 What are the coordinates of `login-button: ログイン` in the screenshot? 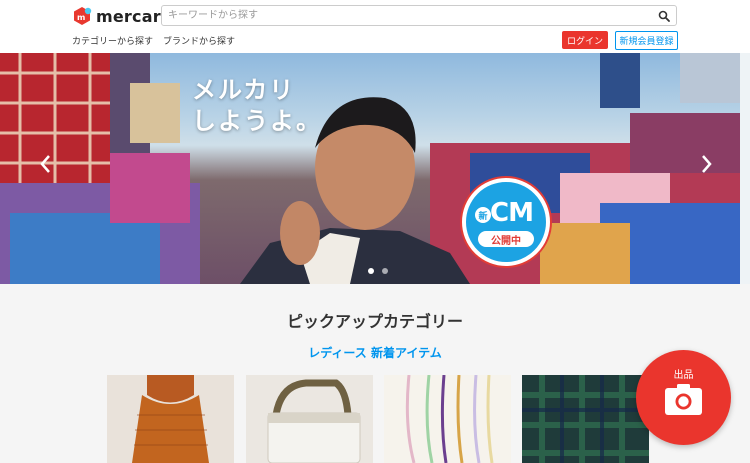 It's located at (585, 40).